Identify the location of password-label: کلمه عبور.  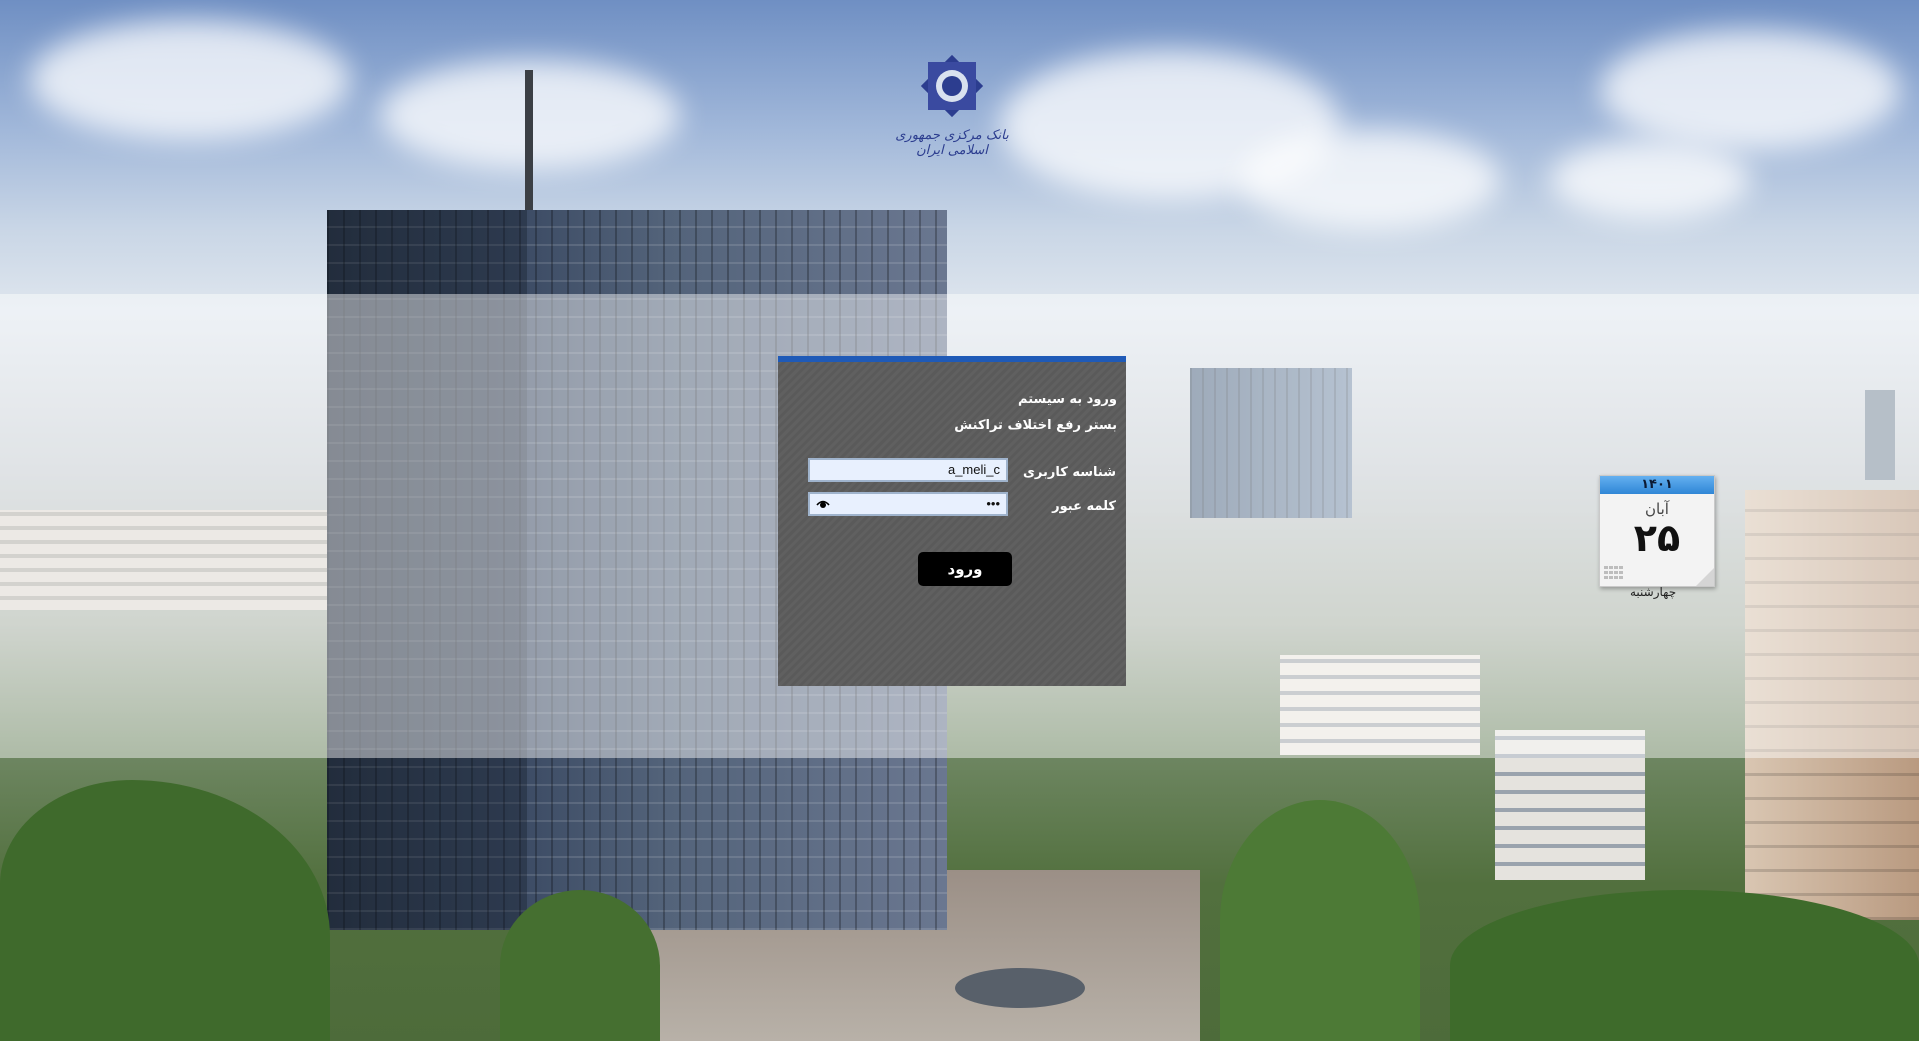
(1084, 506).